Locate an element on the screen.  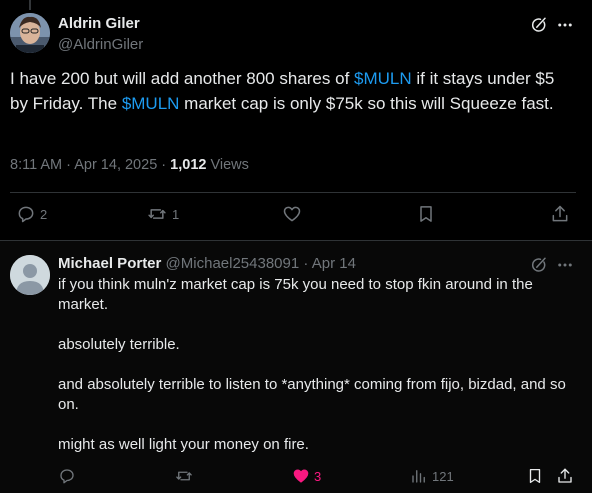
views-icon is located at coordinates (418, 476).